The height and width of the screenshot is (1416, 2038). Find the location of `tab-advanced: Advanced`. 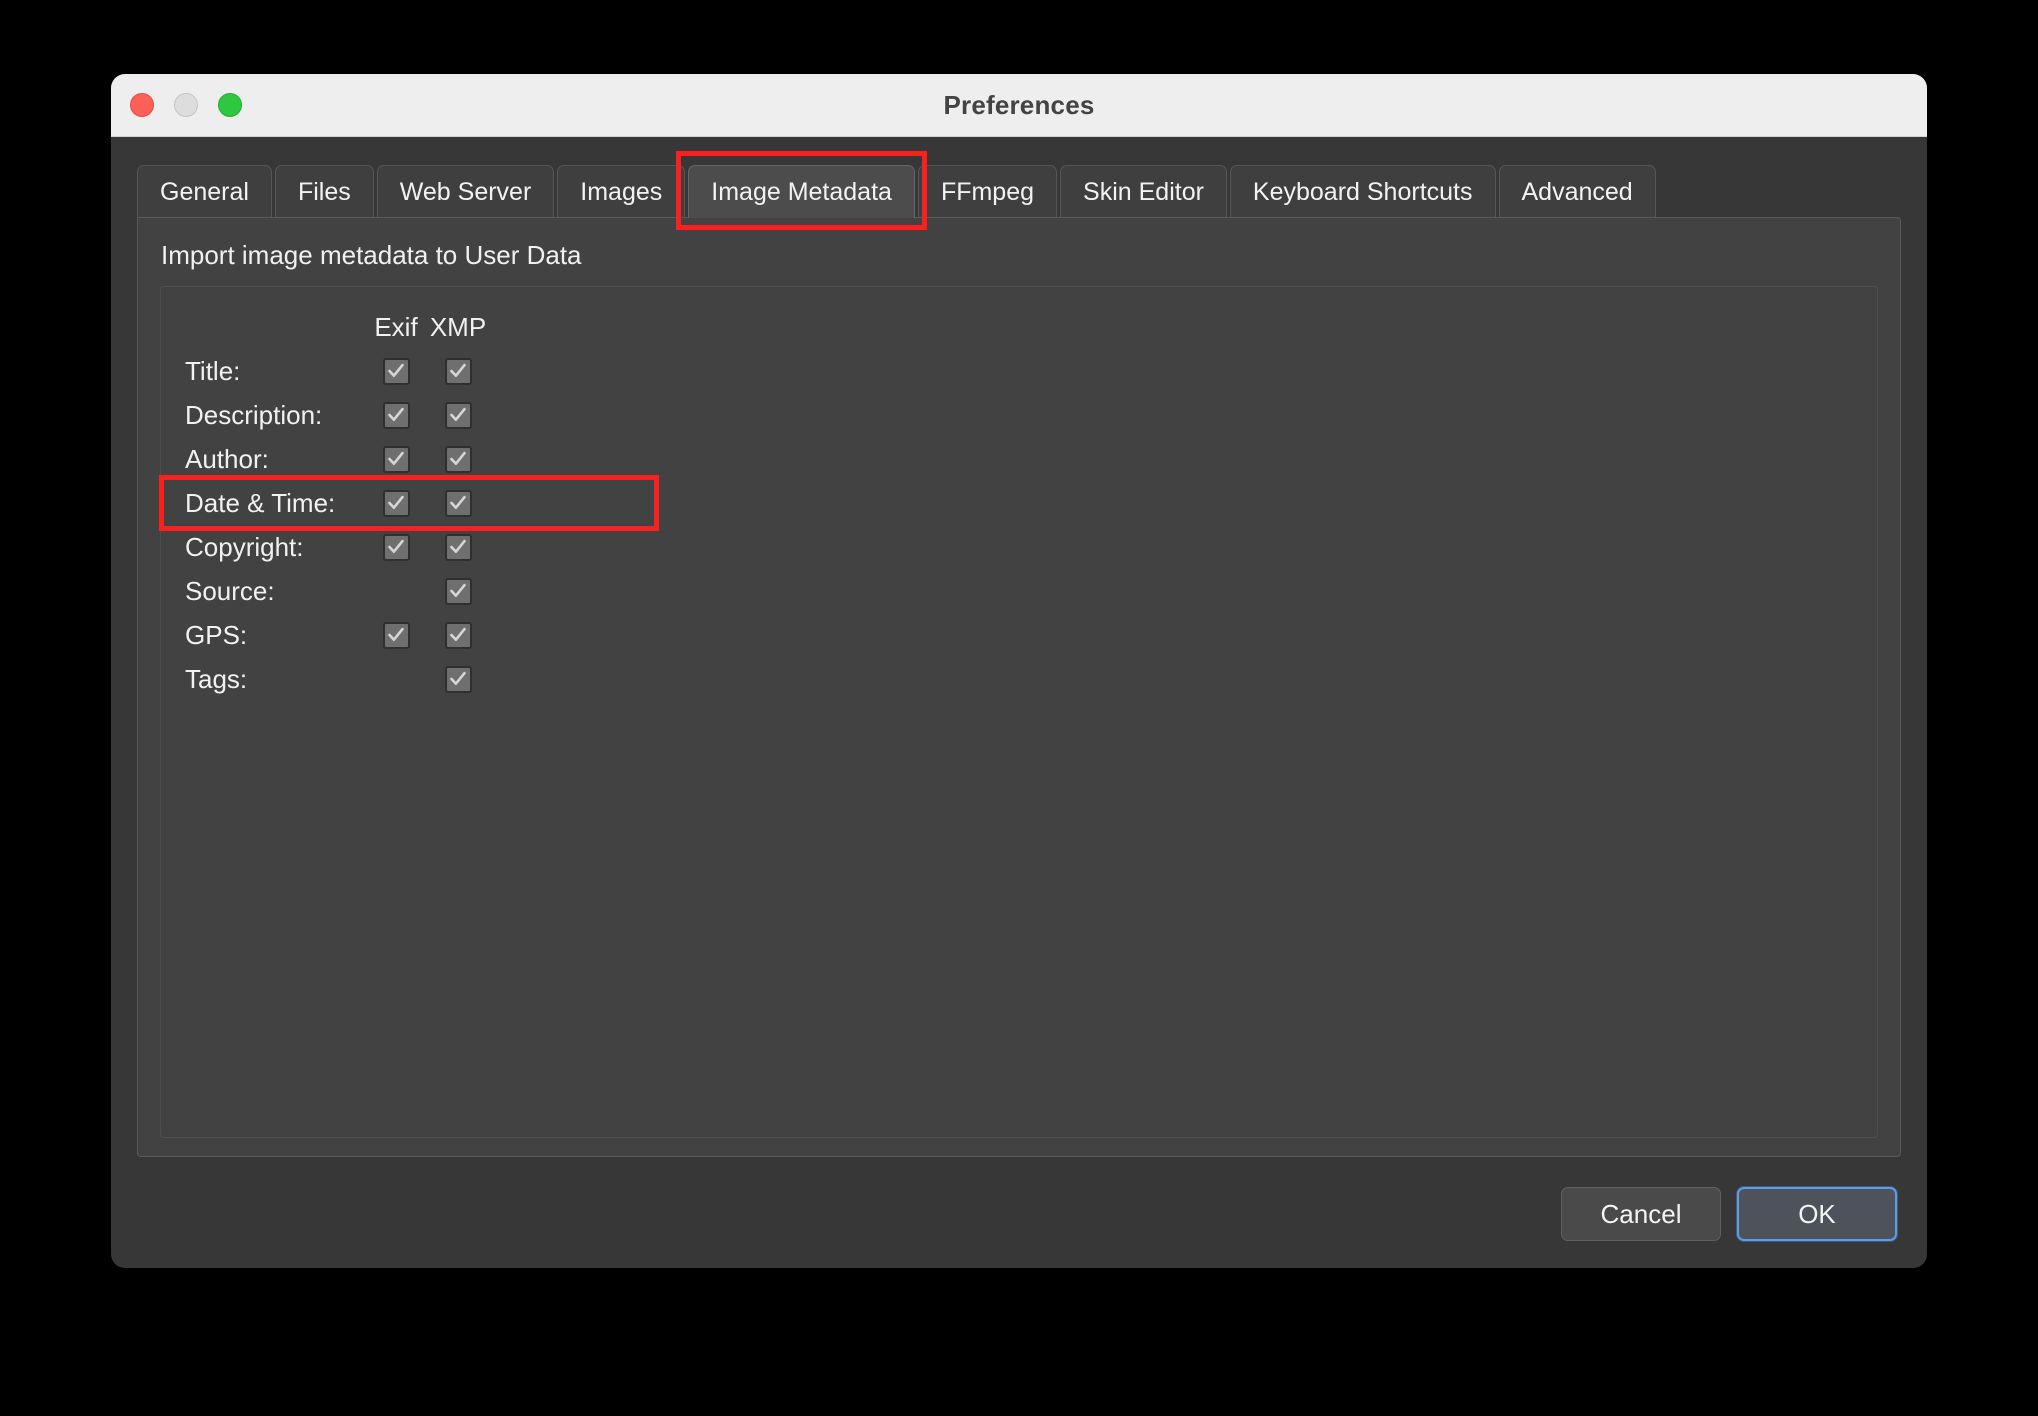

tab-advanced: Advanced is located at coordinates (1577, 191).